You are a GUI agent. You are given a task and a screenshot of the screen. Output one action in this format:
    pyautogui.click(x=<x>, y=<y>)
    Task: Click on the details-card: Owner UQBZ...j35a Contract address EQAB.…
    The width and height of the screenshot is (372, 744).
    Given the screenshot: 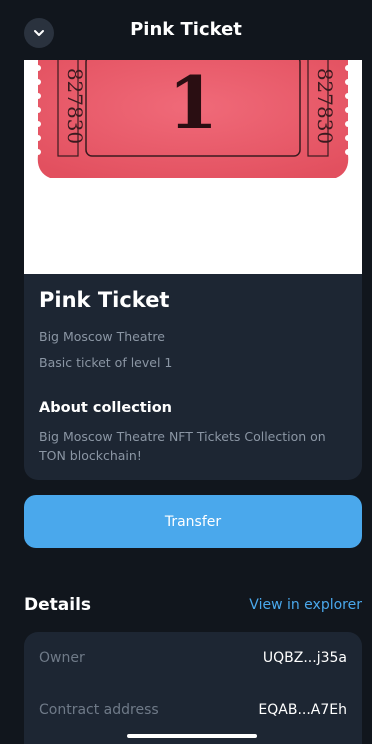 What is the action you would take?
    pyautogui.click(x=193, y=688)
    